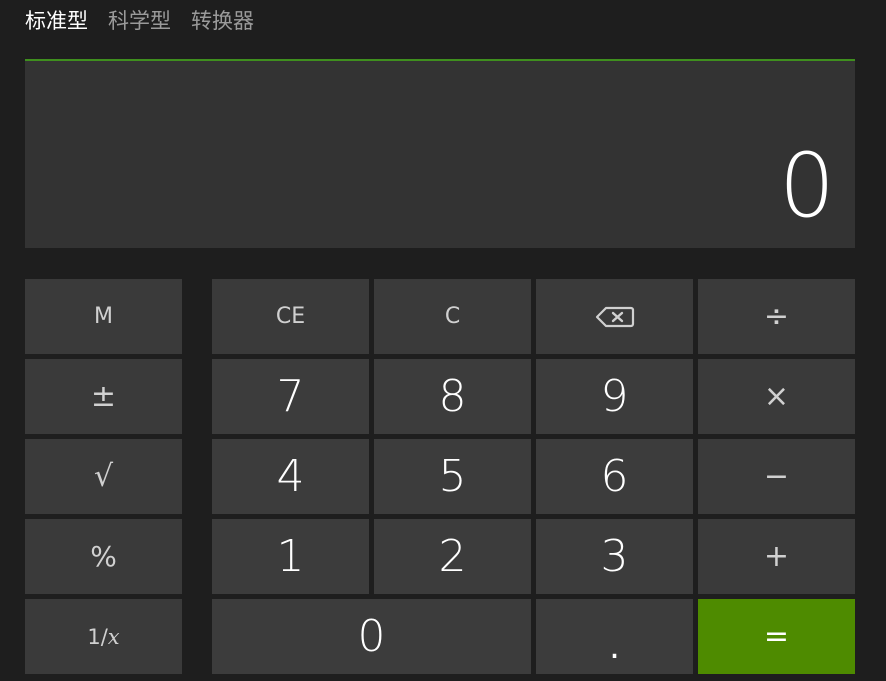 This screenshot has width=886, height=681. Describe the element at coordinates (97, 636) in the screenshot. I see `reciprocal-prefix: 1/` at that location.